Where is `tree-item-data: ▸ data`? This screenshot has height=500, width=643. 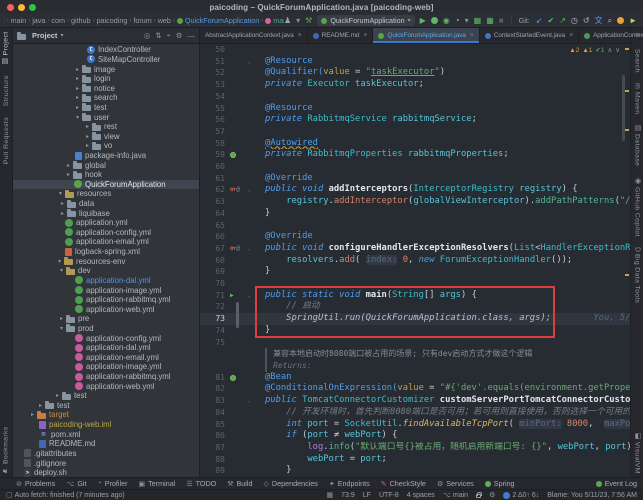
tree-item-data: ▸ data is located at coordinates (106, 204).